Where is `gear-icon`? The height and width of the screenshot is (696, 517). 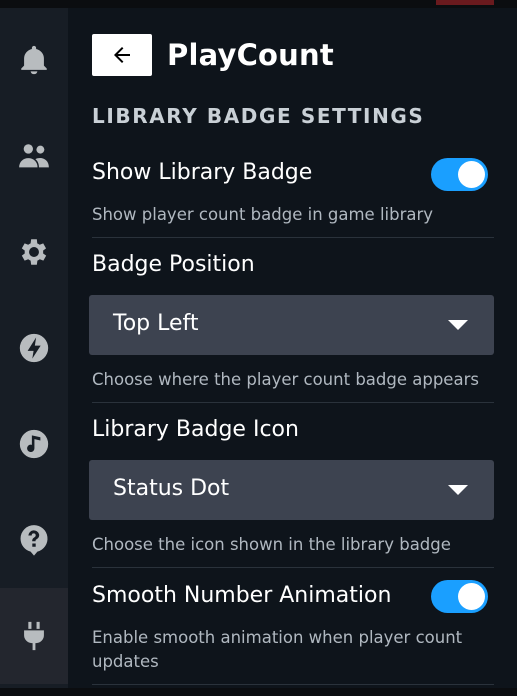
gear-icon is located at coordinates (34, 252).